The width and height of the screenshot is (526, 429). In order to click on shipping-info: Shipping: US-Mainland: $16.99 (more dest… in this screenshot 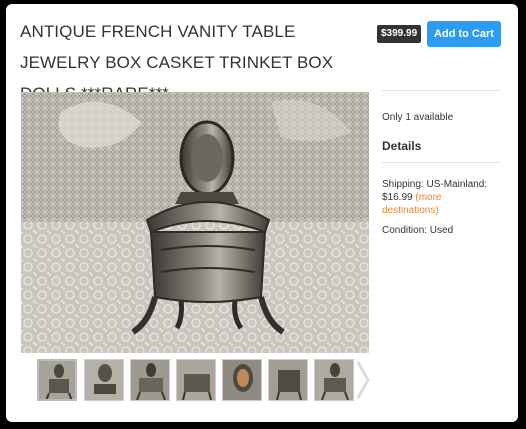, I will do `click(441, 197)`.